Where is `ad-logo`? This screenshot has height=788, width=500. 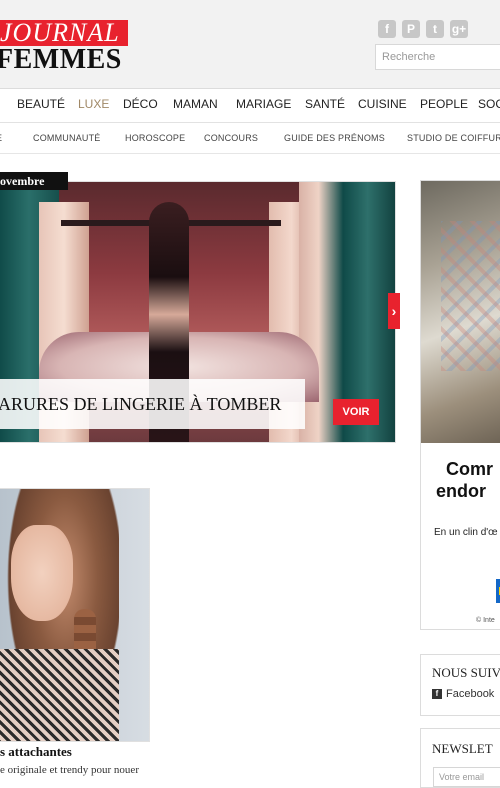 ad-logo is located at coordinates (498, 591).